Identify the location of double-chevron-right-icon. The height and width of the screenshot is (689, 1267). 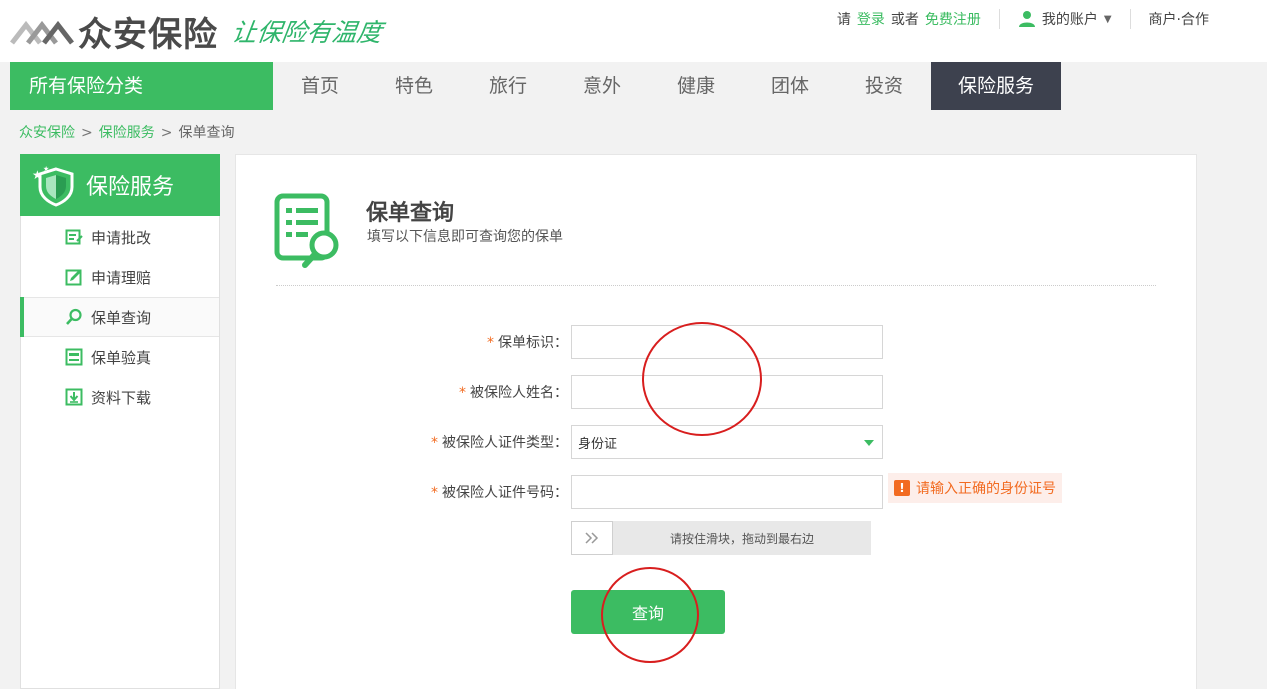
(592, 538).